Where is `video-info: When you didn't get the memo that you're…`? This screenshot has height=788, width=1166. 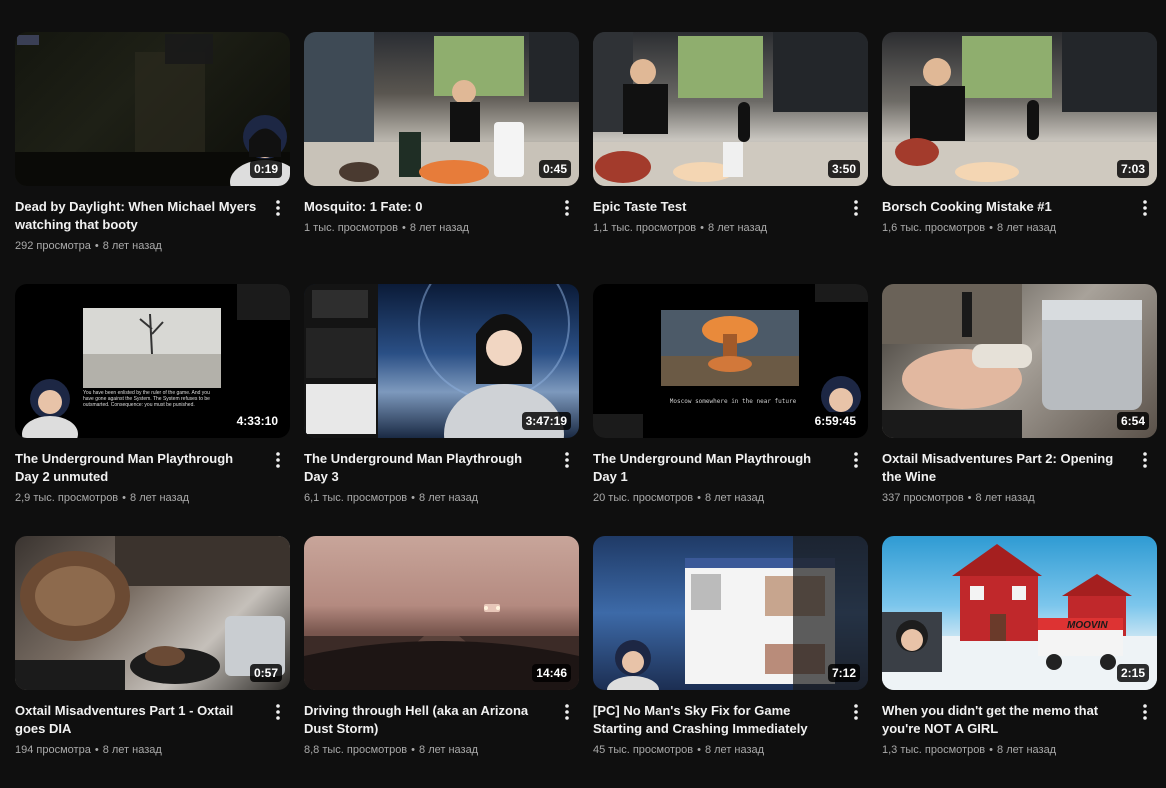
video-info: When you didn't get the memo that you're… is located at coordinates (1019, 724).